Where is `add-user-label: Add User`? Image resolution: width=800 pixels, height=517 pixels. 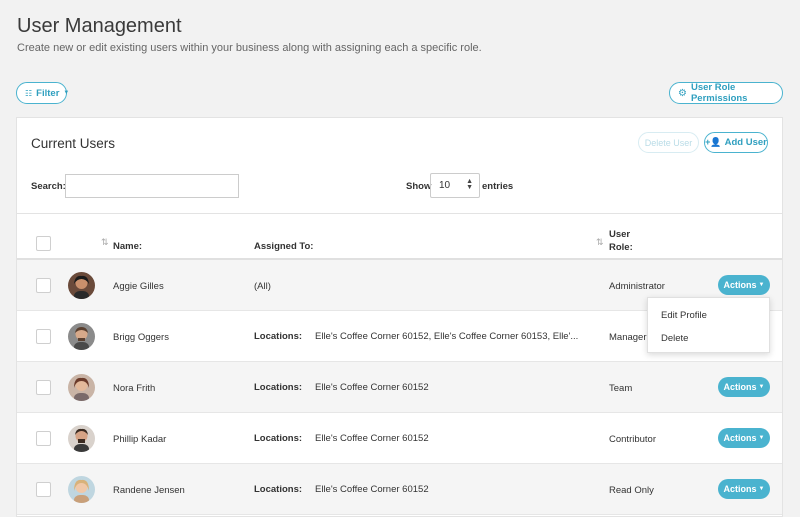 add-user-label: Add User is located at coordinates (745, 142).